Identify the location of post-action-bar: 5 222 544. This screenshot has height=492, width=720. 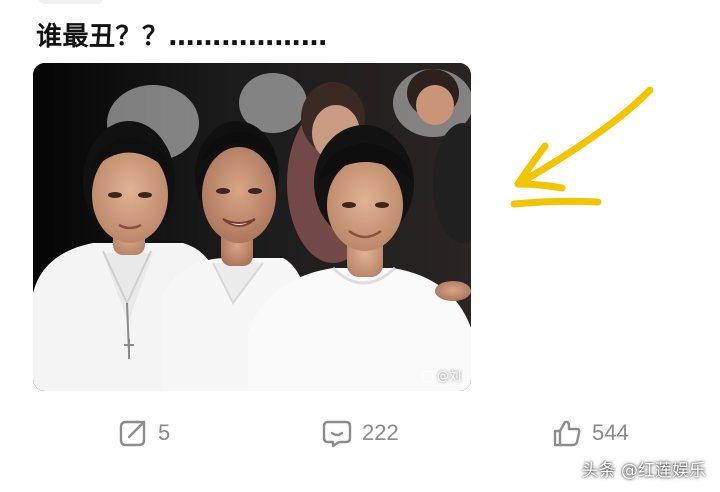
(360, 433).